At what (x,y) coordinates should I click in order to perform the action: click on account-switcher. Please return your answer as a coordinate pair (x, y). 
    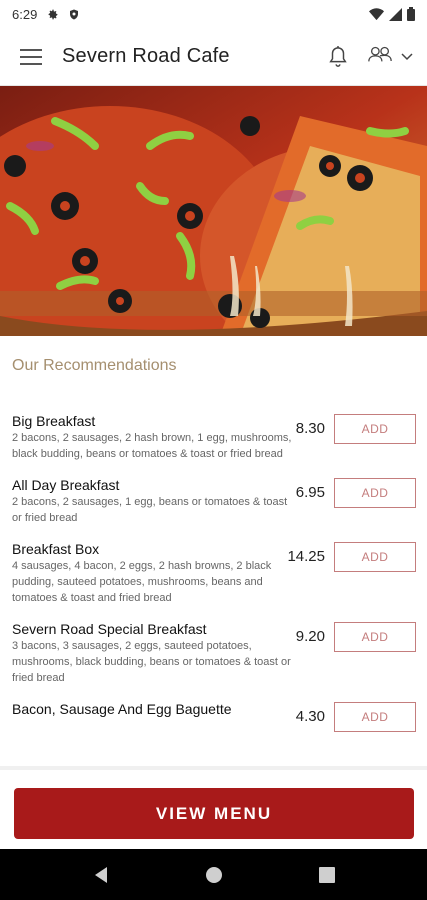
    Looking at the image, I should click on (390, 56).